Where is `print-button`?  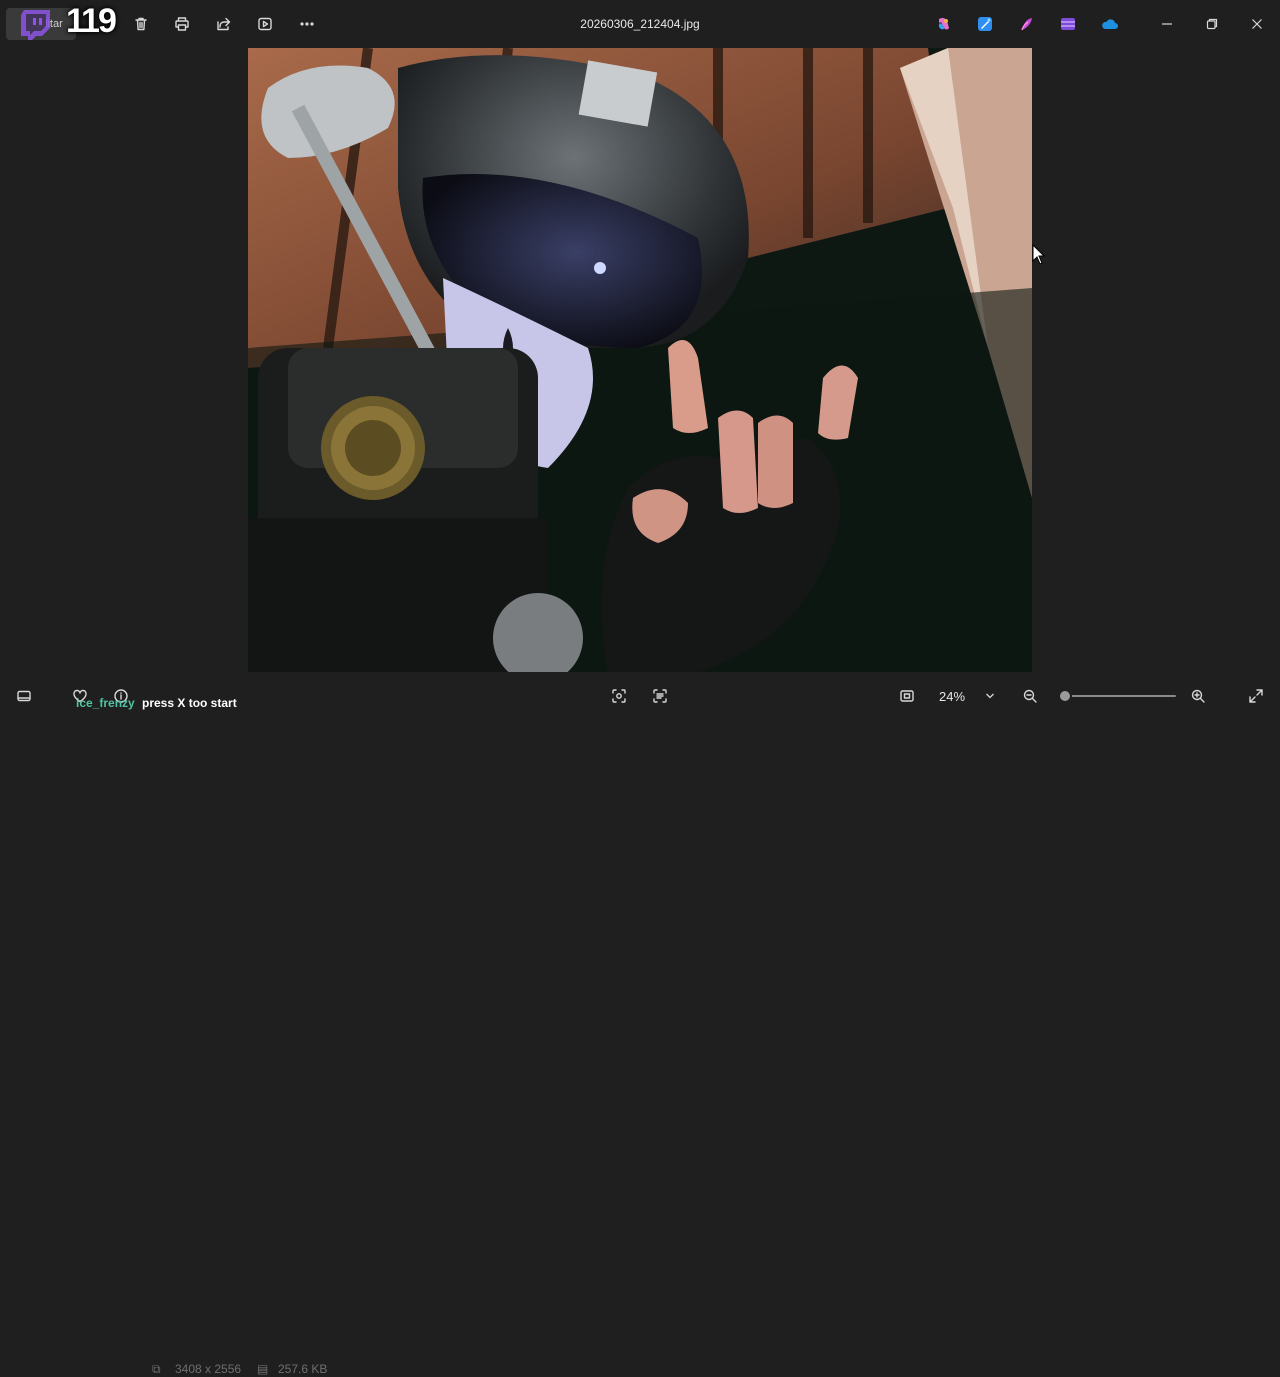 print-button is located at coordinates (182, 24).